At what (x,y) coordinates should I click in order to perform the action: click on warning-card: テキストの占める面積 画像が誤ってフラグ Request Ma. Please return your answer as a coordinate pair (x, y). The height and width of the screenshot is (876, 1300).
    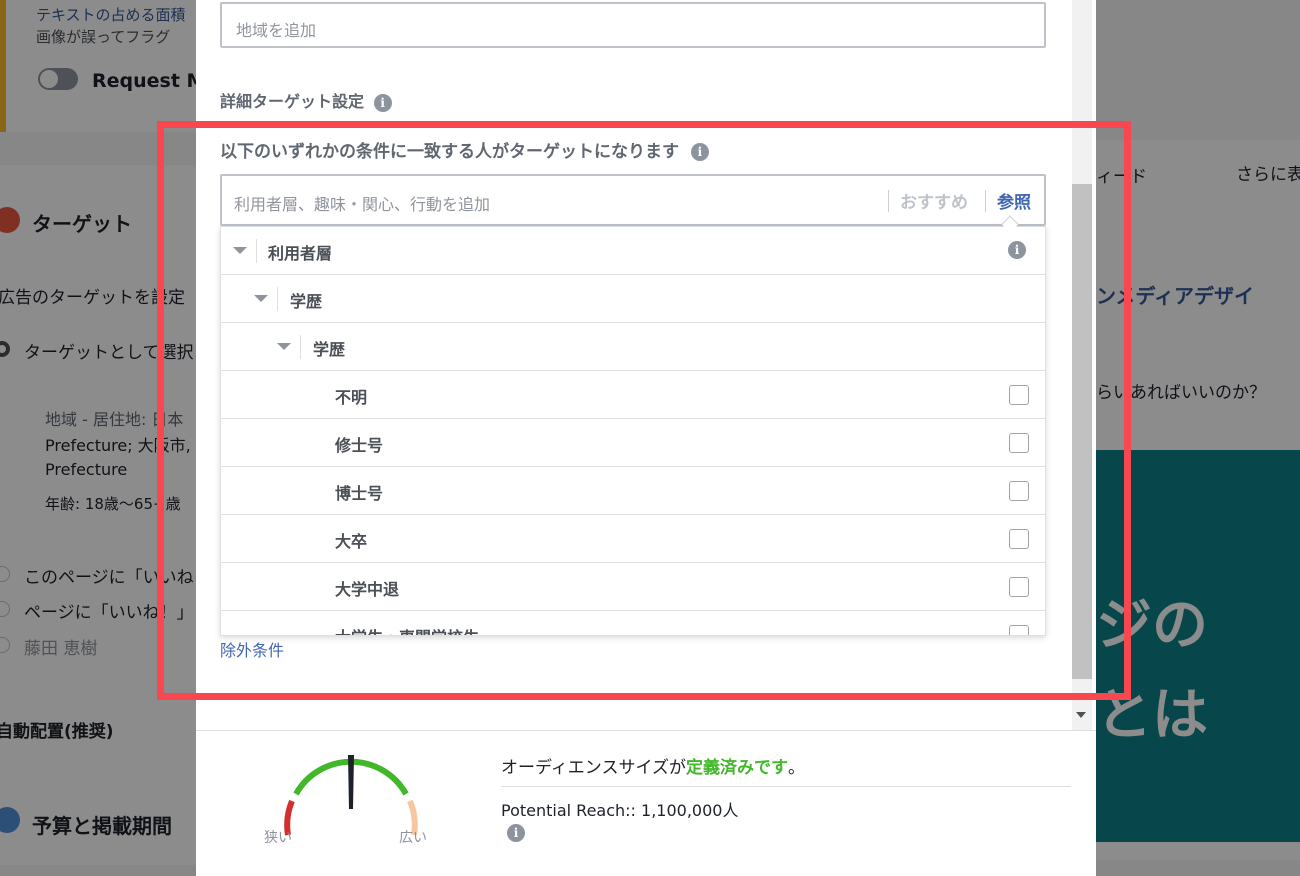
    Looking at the image, I should click on (109, 66).